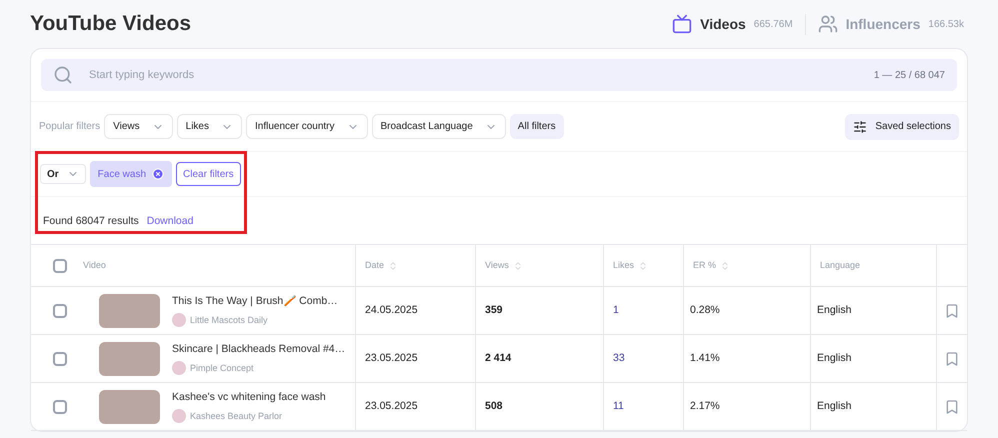  I want to click on date-cell-text: 24.05.2025, so click(391, 310).